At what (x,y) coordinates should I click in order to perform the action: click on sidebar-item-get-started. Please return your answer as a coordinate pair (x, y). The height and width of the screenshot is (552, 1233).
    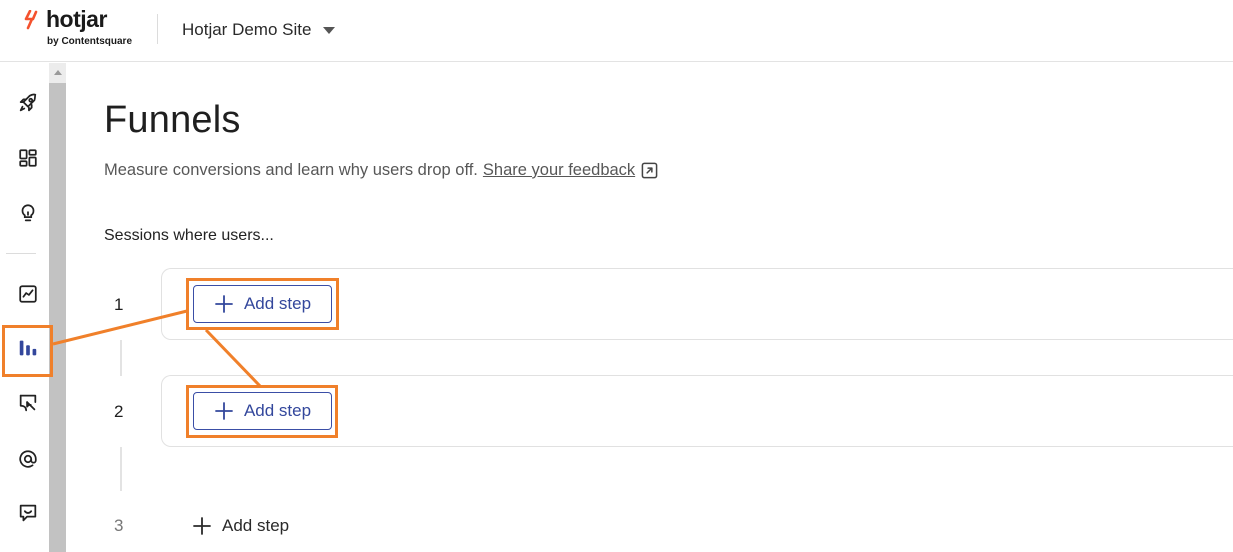
    Looking at the image, I should click on (28, 103).